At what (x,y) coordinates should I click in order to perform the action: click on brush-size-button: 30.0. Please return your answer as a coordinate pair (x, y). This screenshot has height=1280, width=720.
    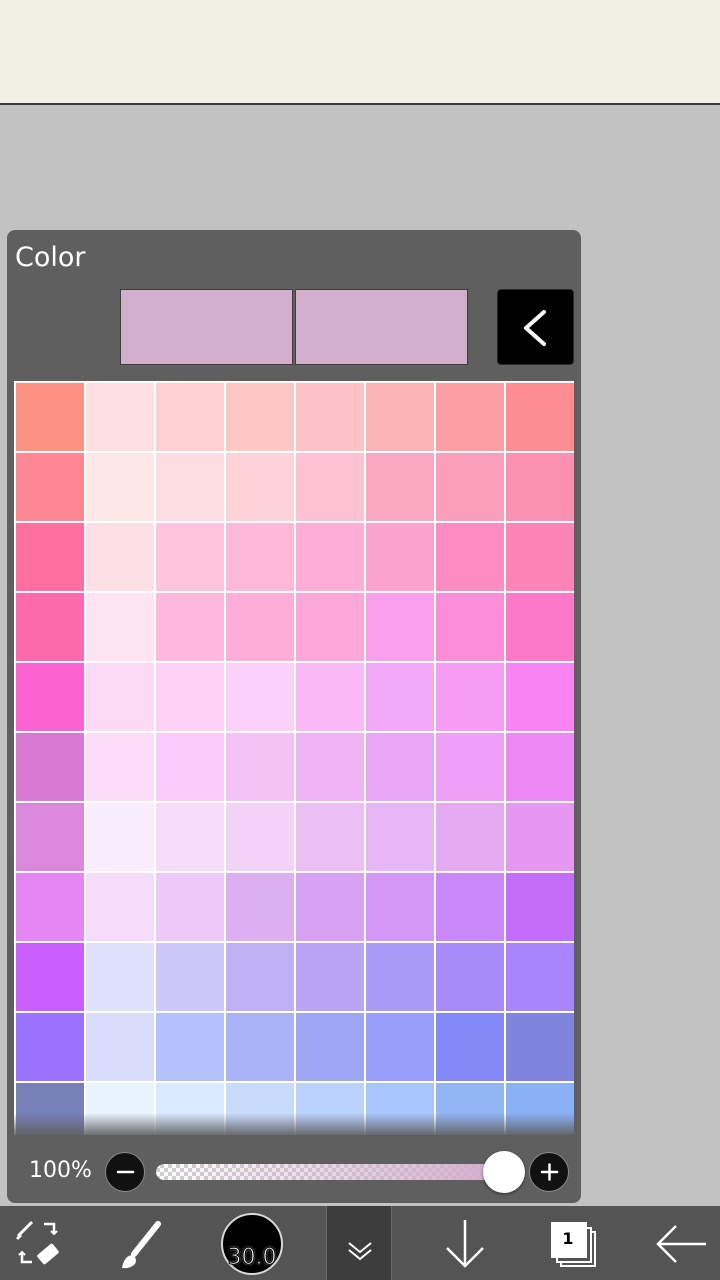
    Looking at the image, I should click on (252, 1243).